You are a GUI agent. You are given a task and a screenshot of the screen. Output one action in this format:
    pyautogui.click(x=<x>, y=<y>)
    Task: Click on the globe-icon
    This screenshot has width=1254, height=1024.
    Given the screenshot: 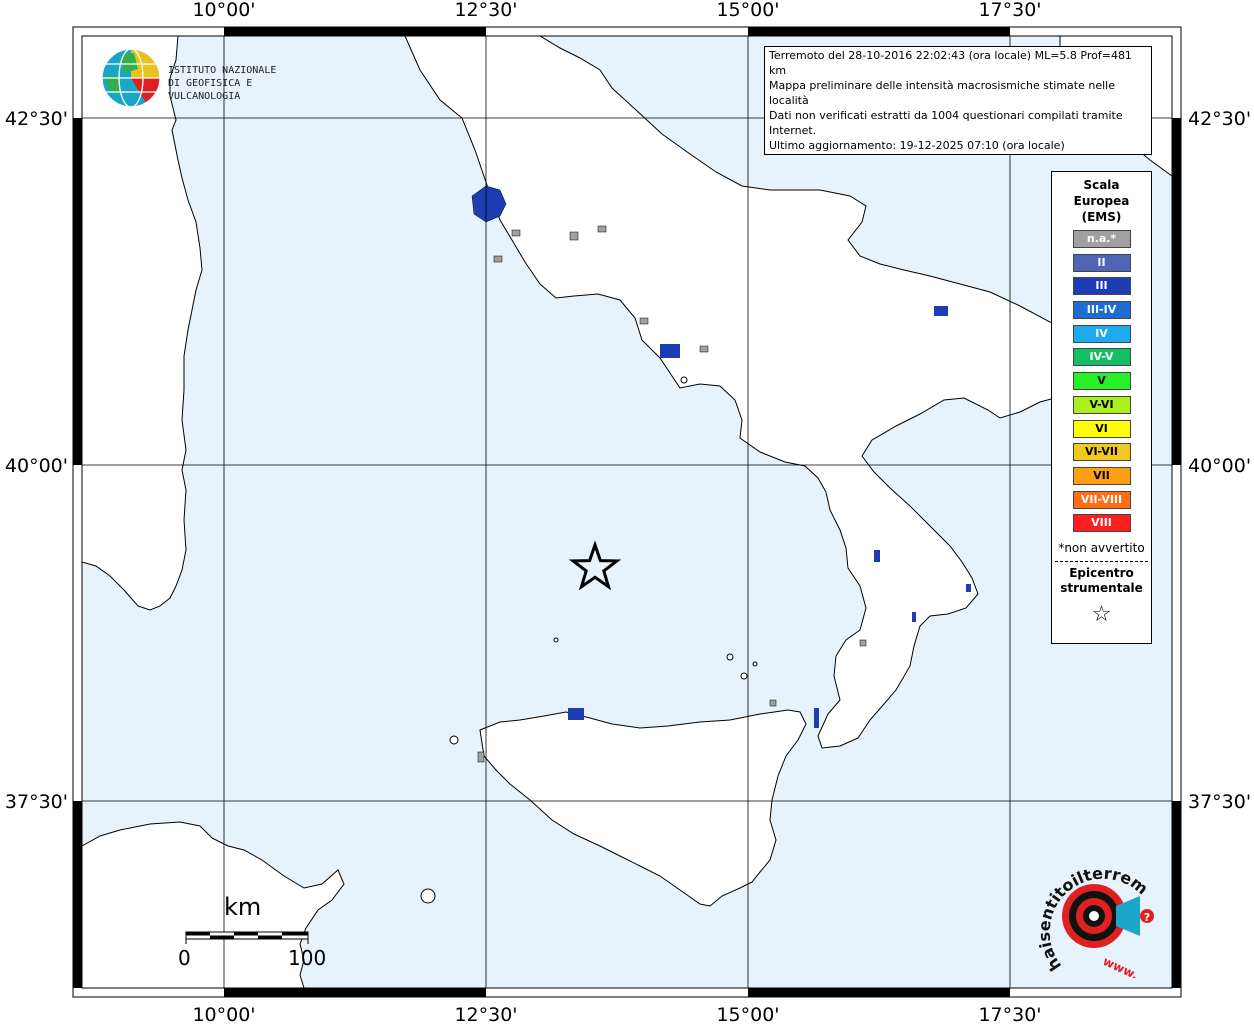 What is the action you would take?
    pyautogui.click(x=131, y=78)
    